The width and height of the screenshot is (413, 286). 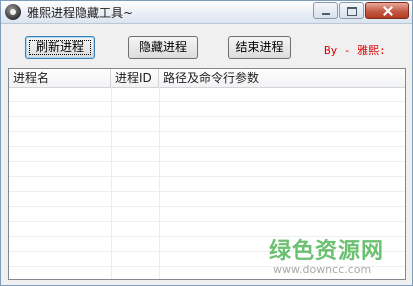 I want to click on maximize-button, so click(x=351, y=10).